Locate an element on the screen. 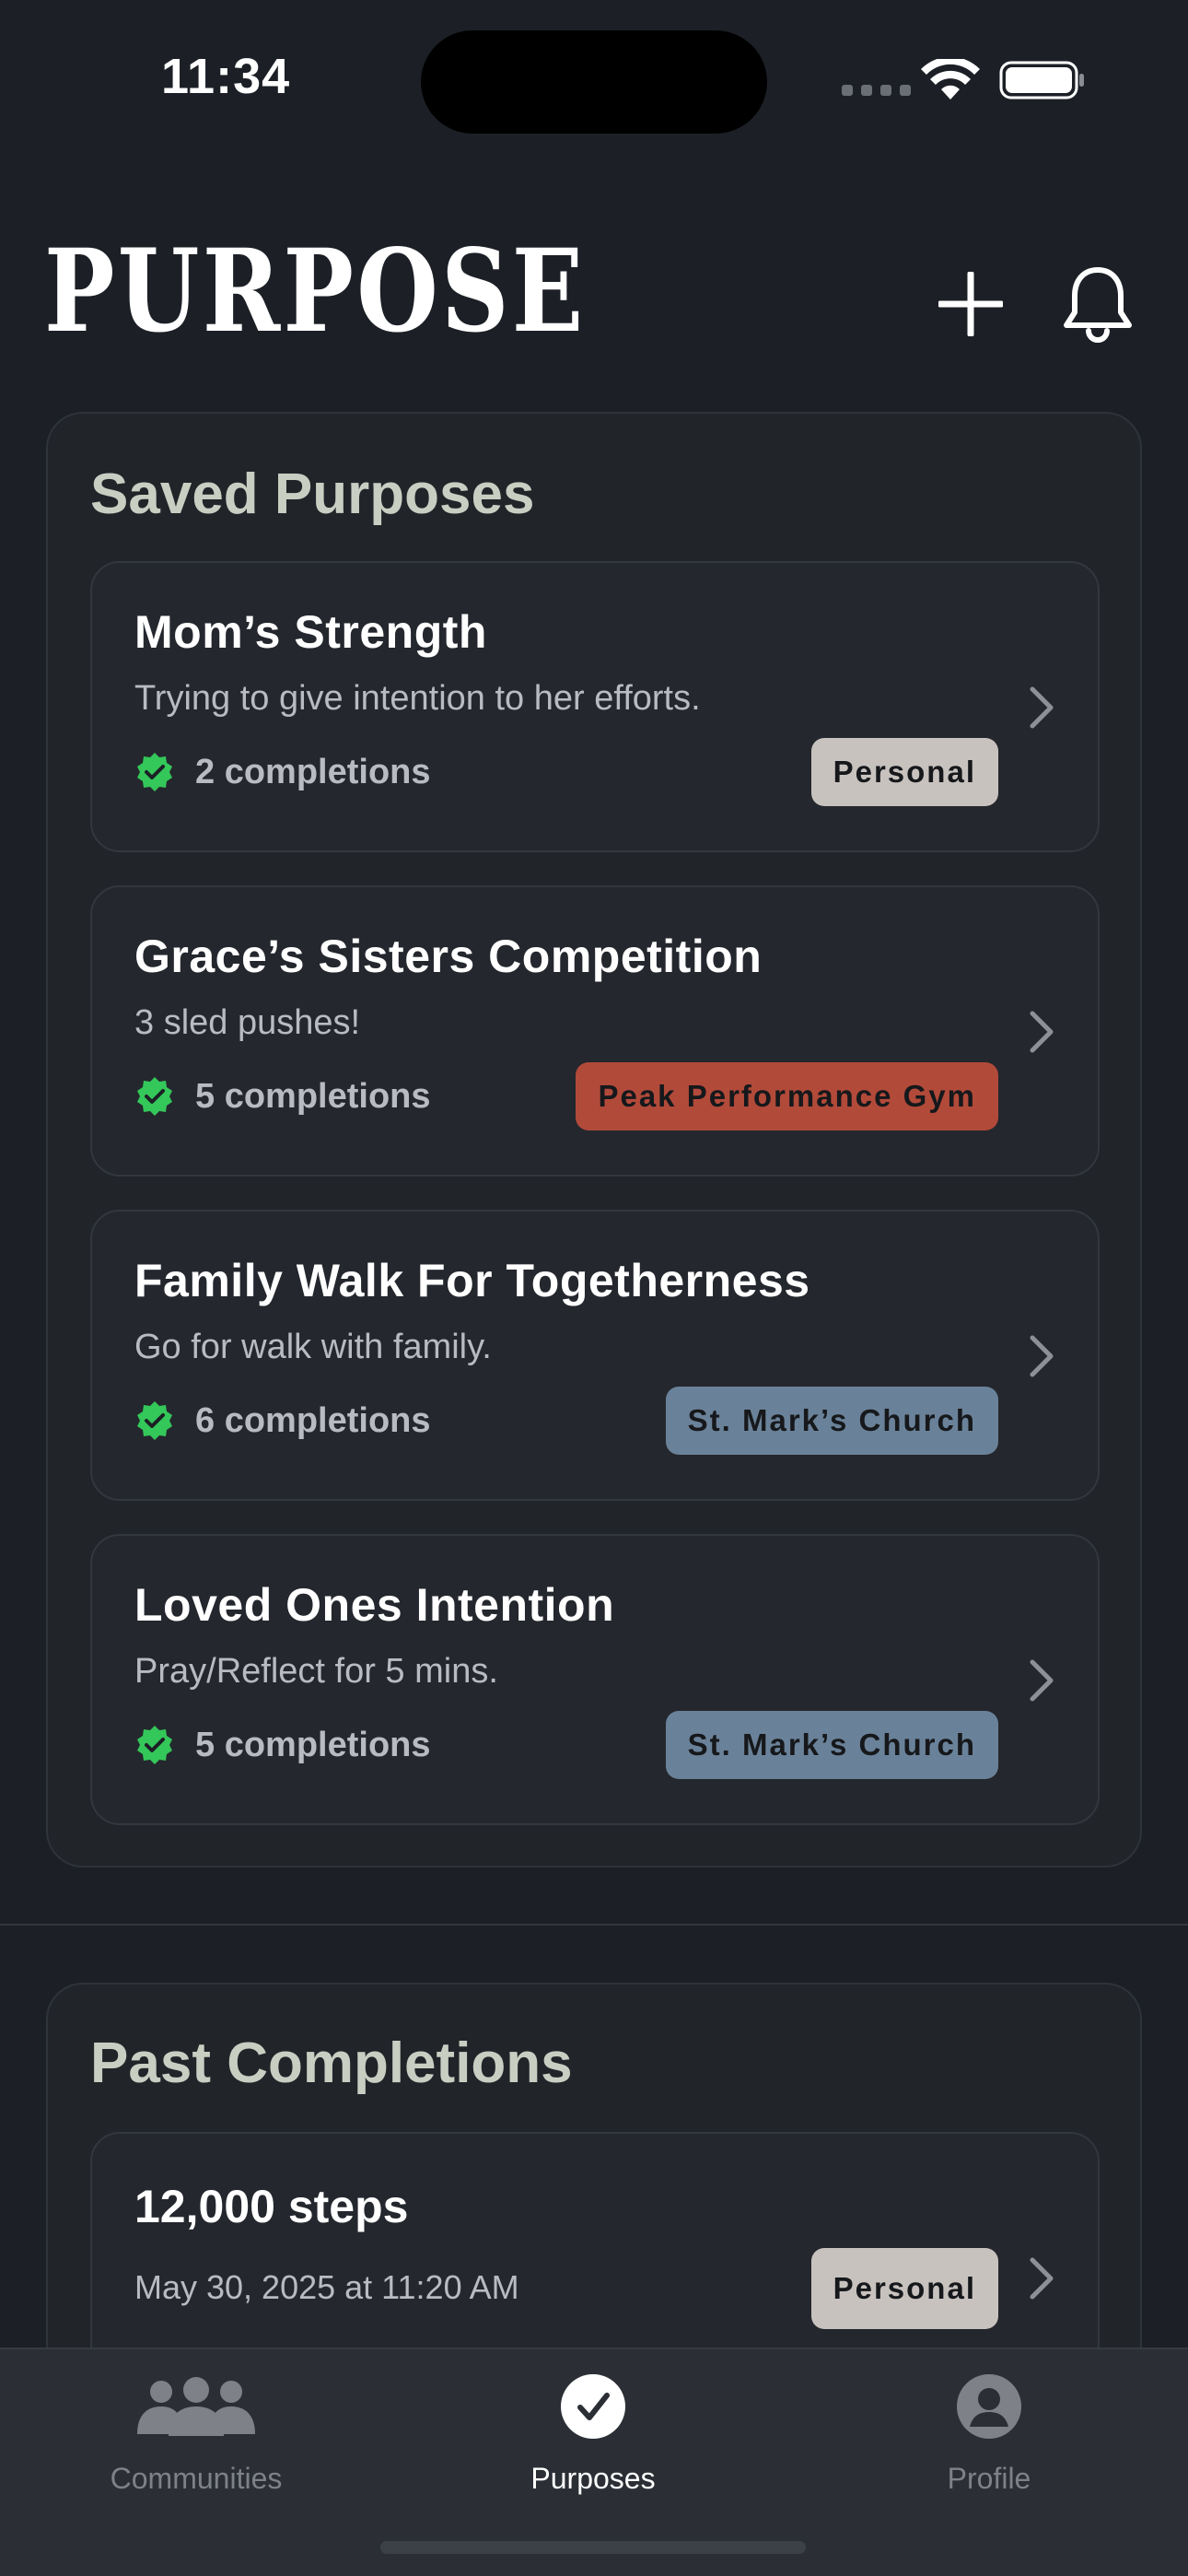  tab-communities: Communities is located at coordinates (196, 2433).